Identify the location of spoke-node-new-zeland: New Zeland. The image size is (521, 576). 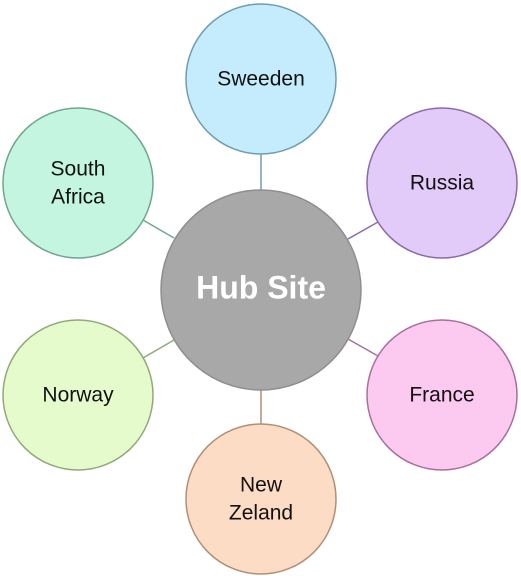
(261, 499).